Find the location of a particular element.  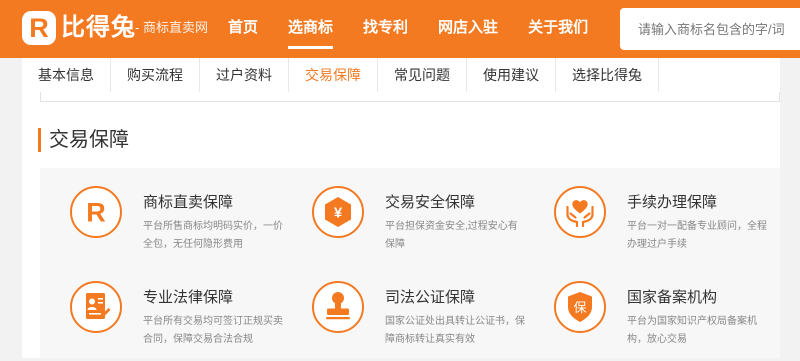

r-letter-icon: R is located at coordinates (96, 212).